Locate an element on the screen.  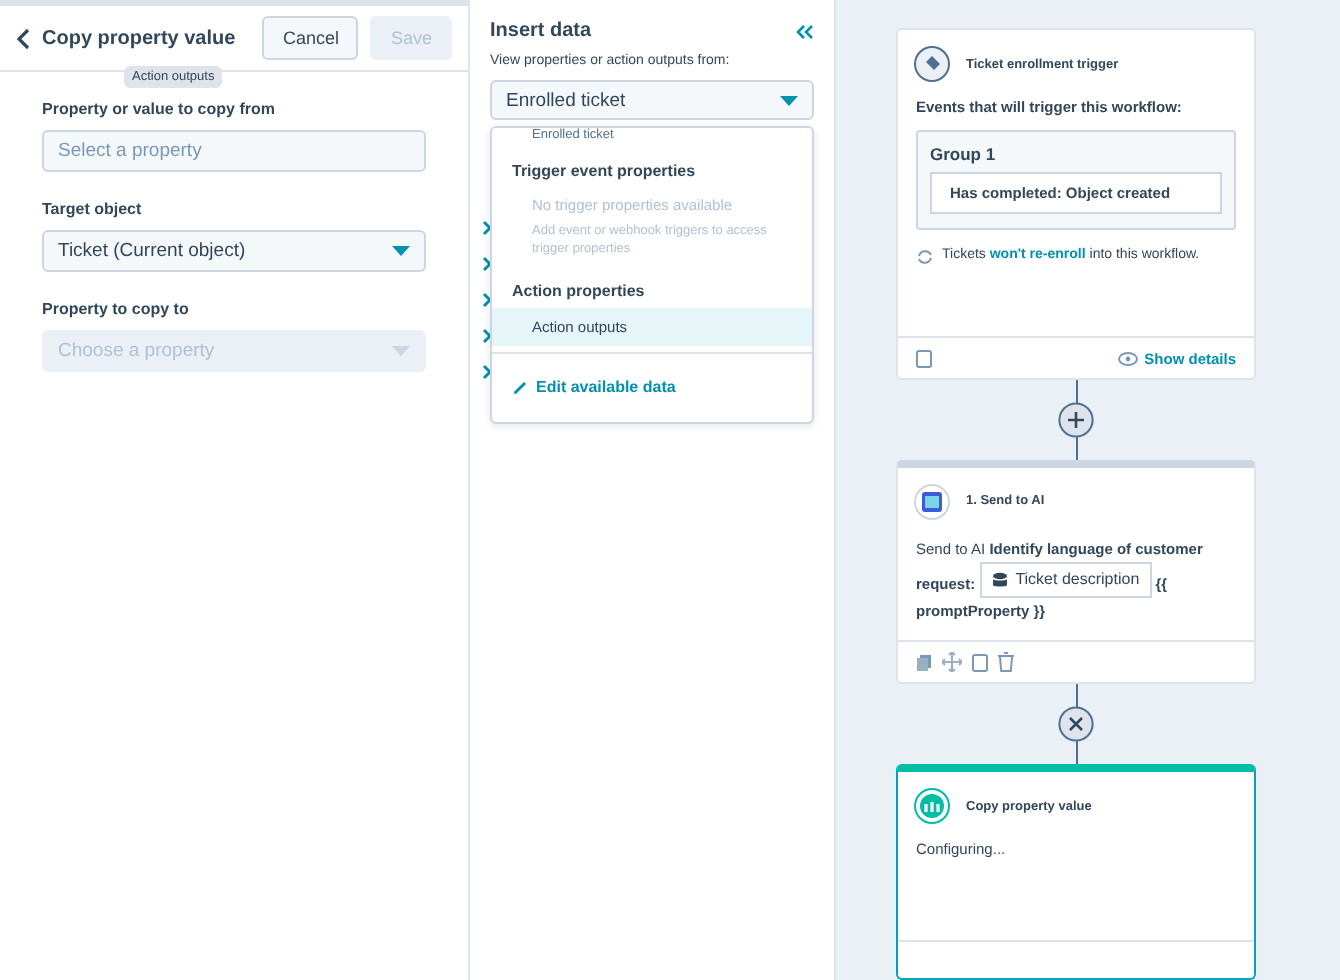
edit-data-link: Edit available data is located at coordinates (594, 387).